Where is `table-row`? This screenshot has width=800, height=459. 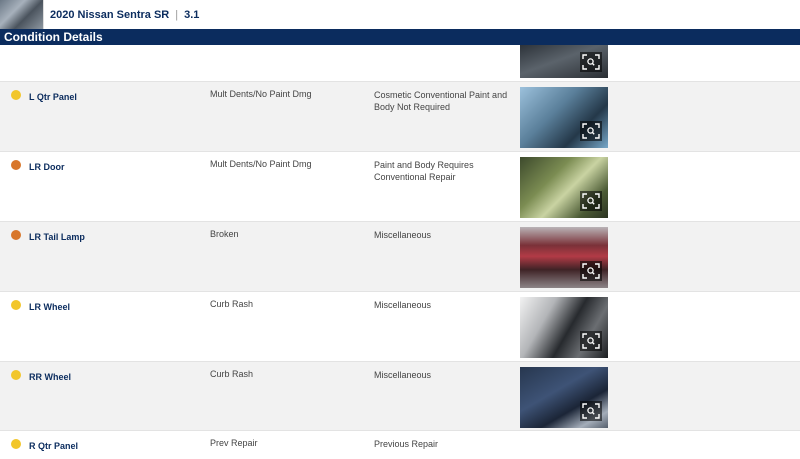 table-row is located at coordinates (400, 63).